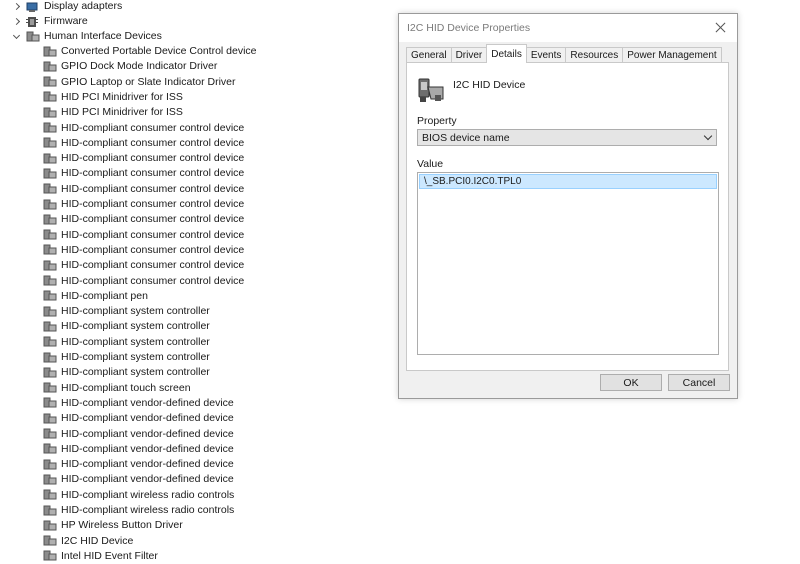 The image size is (800, 564). Describe the element at coordinates (567, 137) in the screenshot. I see `property-dropdown: BIOS device name` at that location.